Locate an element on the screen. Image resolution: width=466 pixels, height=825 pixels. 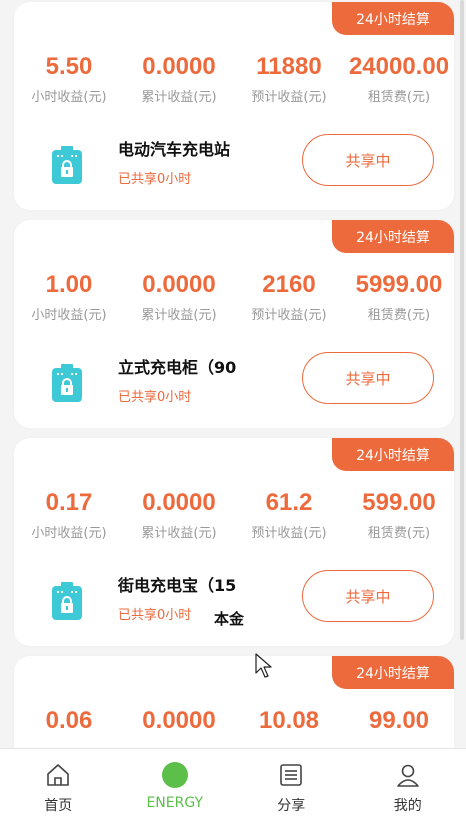
tab-share-label: 分享 is located at coordinates (291, 806).